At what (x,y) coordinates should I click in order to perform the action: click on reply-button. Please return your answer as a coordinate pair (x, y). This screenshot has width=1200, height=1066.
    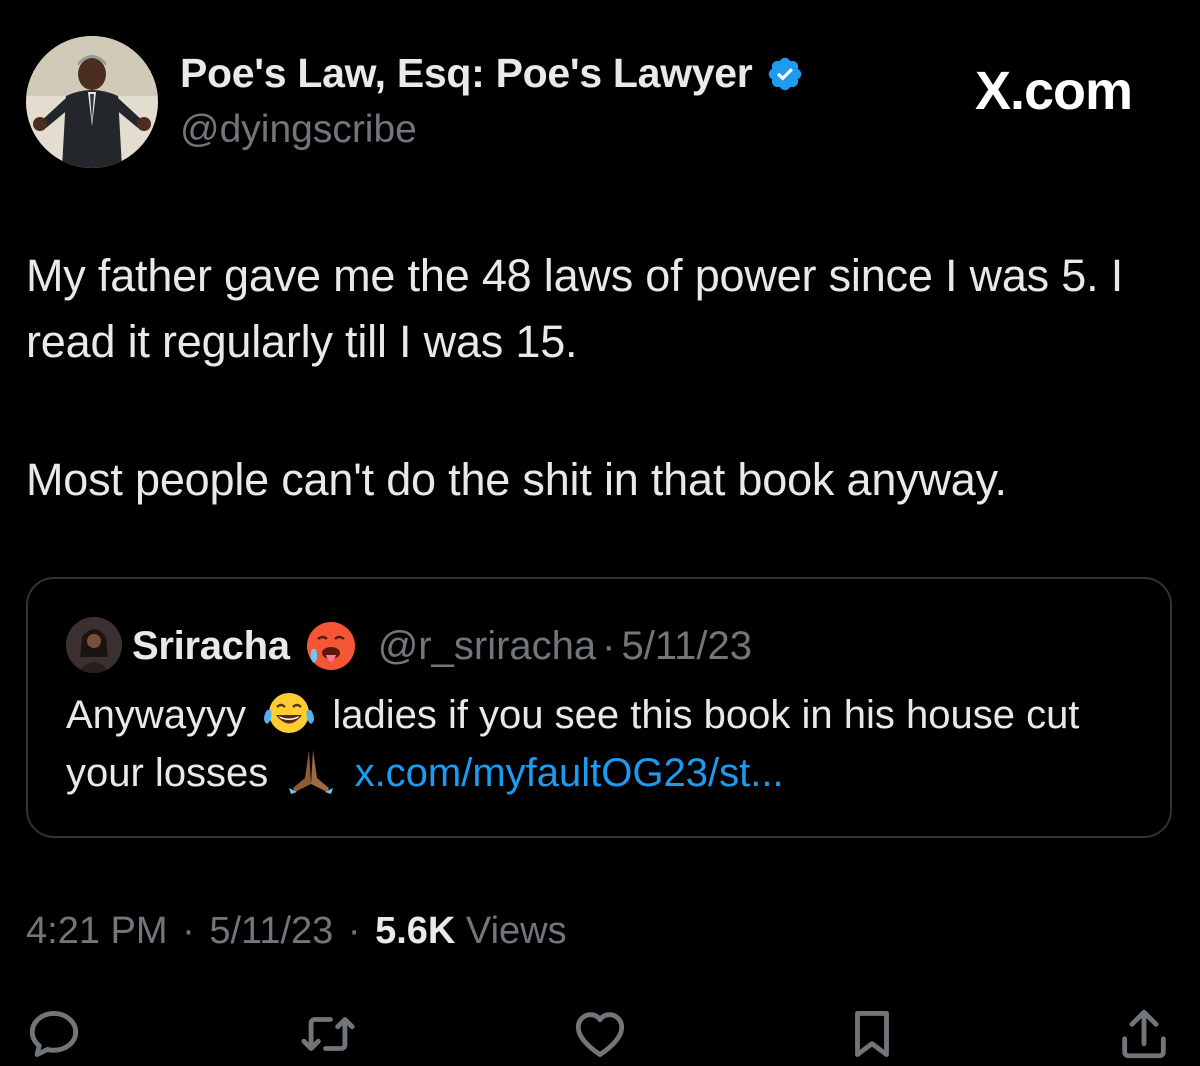
    Looking at the image, I should click on (54, 1034).